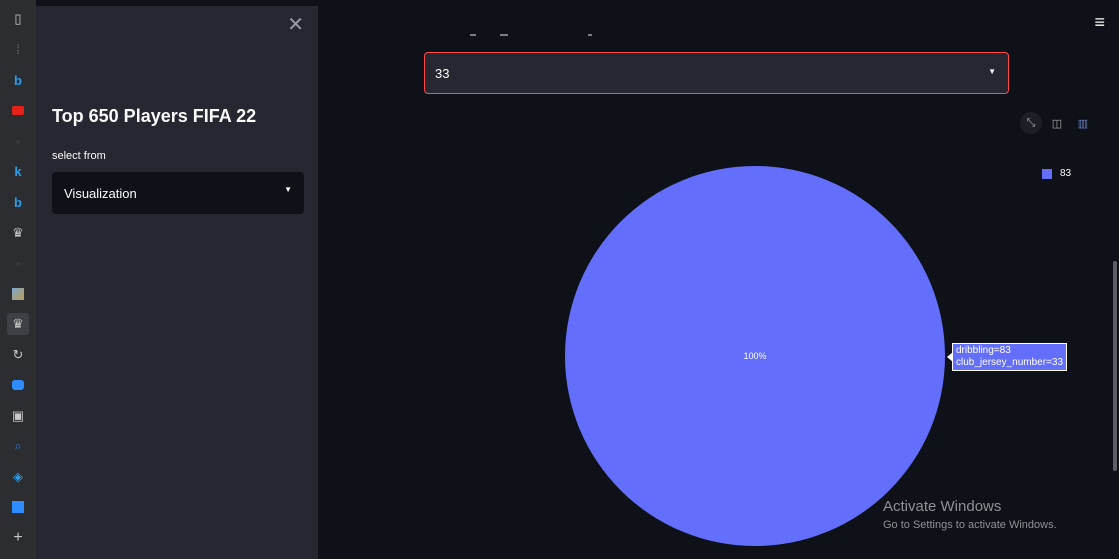 Image resolution: width=1119 pixels, height=559 pixels. What do you see at coordinates (100, 193) in the screenshot?
I see `visualization-select-value: Visualization` at bounding box center [100, 193].